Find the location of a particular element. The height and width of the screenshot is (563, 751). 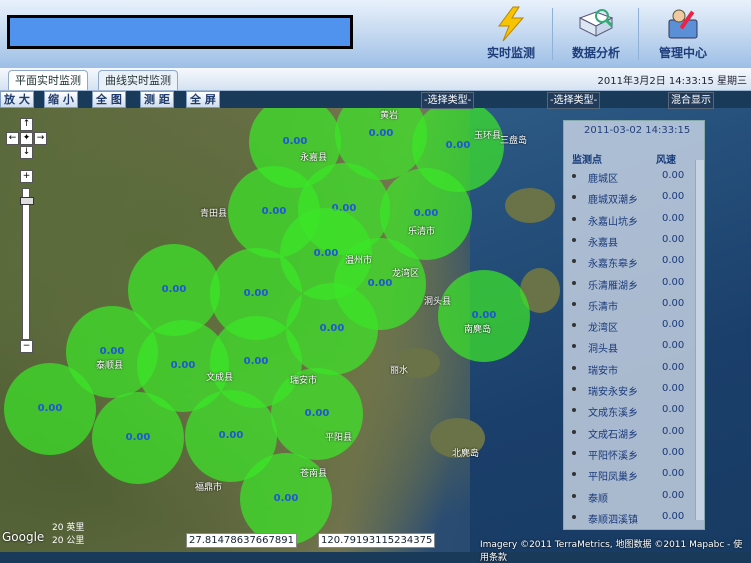

zoom-minus-button: − is located at coordinates (26, 346).